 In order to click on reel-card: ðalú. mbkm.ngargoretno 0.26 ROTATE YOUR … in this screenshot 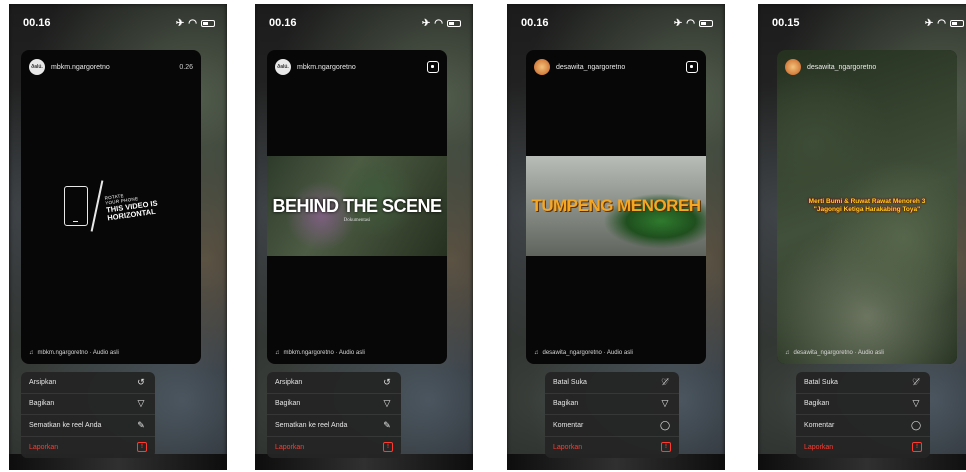, I will do `click(111, 207)`.